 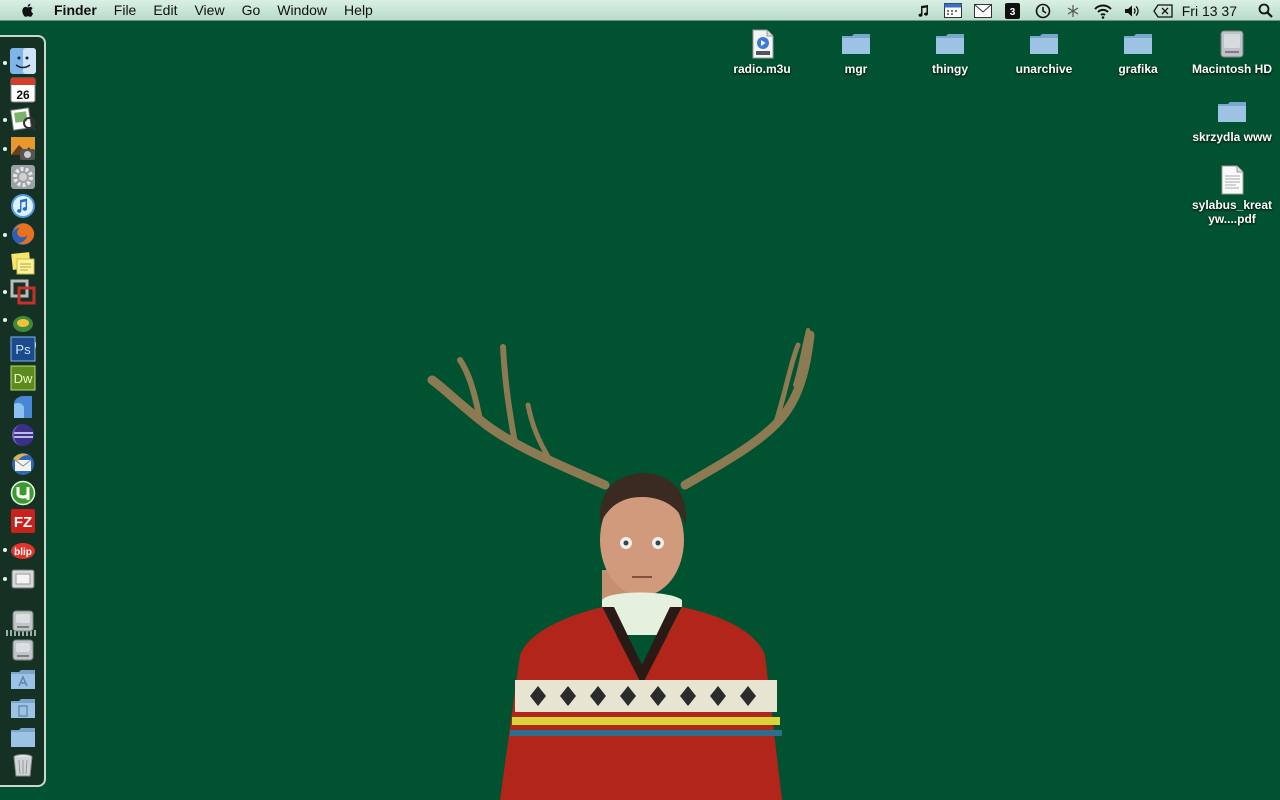 What do you see at coordinates (1133, 10) in the screenshot?
I see `volume-icon` at bounding box center [1133, 10].